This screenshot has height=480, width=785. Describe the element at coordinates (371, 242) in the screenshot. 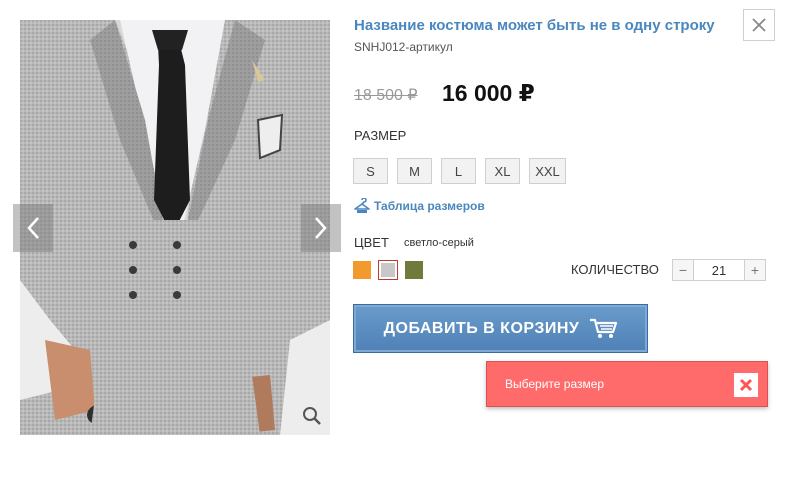

I see `color-label: ЦВЕТ` at that location.